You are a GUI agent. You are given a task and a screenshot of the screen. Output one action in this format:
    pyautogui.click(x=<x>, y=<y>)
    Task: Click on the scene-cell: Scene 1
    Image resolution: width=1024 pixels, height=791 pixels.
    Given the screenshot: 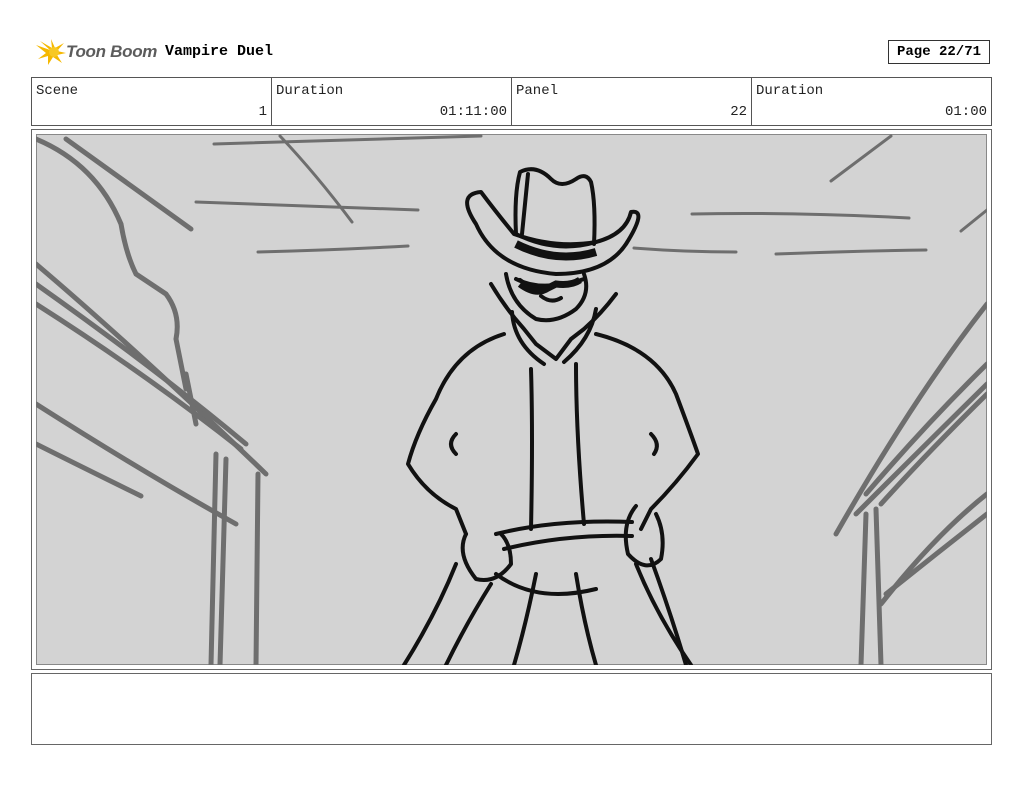 What is the action you would take?
    pyautogui.click(x=152, y=101)
    